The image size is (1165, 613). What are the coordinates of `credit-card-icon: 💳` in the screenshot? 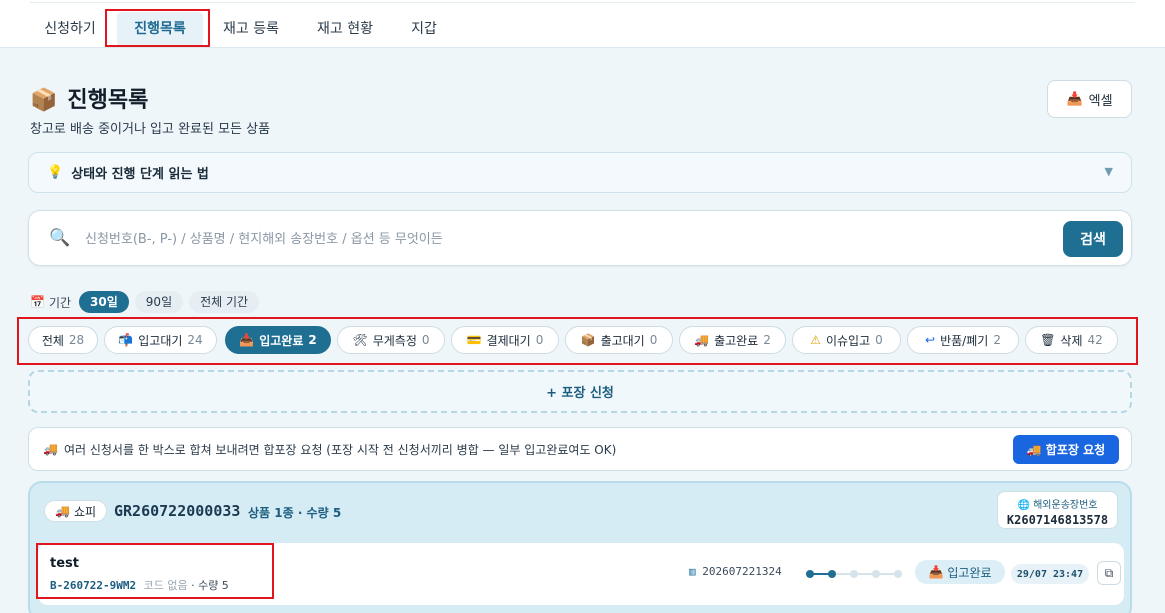 It's located at (474, 340).